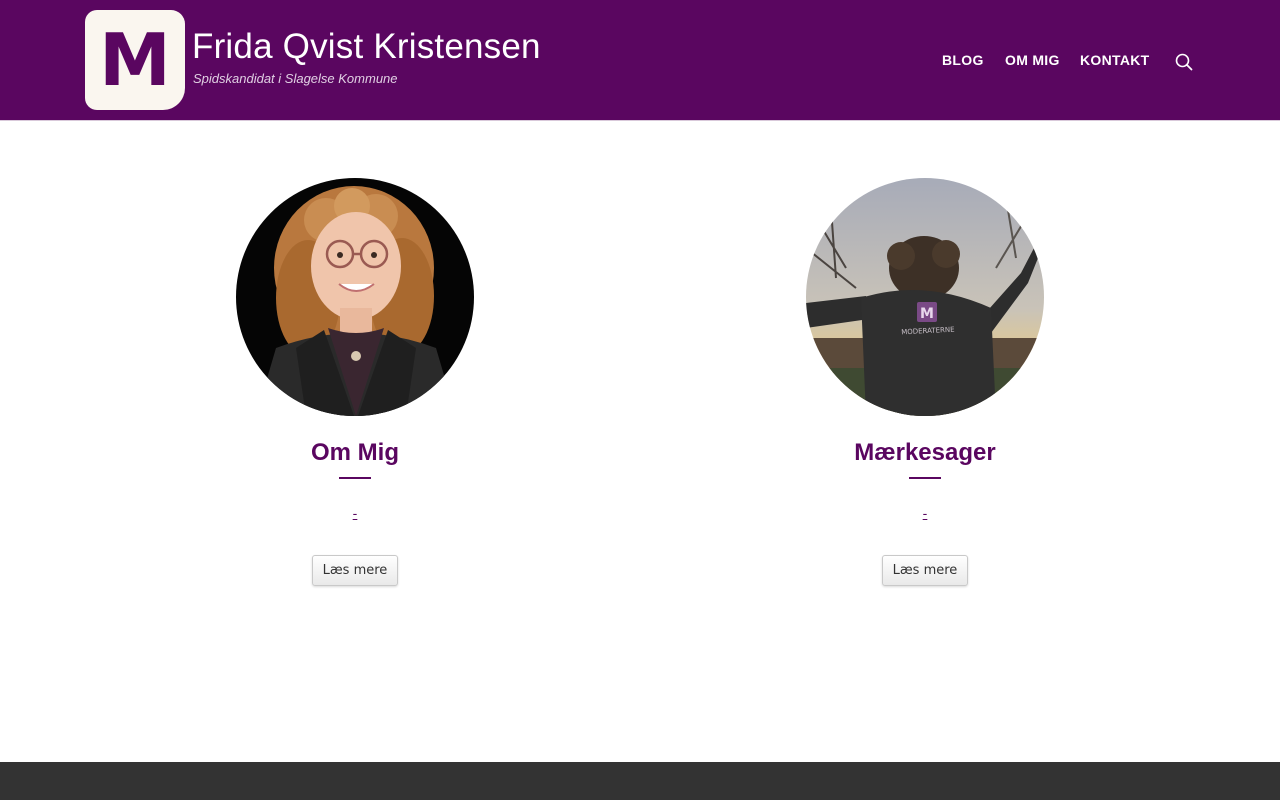 The width and height of the screenshot is (1280, 800). I want to click on jacket-logo-letter: M, so click(927, 314).